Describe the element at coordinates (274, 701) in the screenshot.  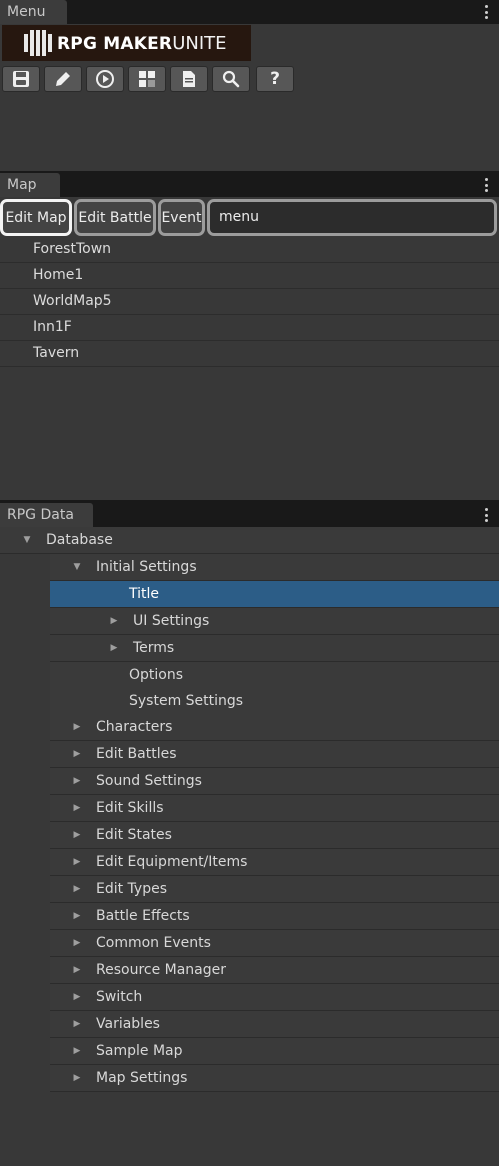
I see `tree-item-system-settings: System Settings` at that location.